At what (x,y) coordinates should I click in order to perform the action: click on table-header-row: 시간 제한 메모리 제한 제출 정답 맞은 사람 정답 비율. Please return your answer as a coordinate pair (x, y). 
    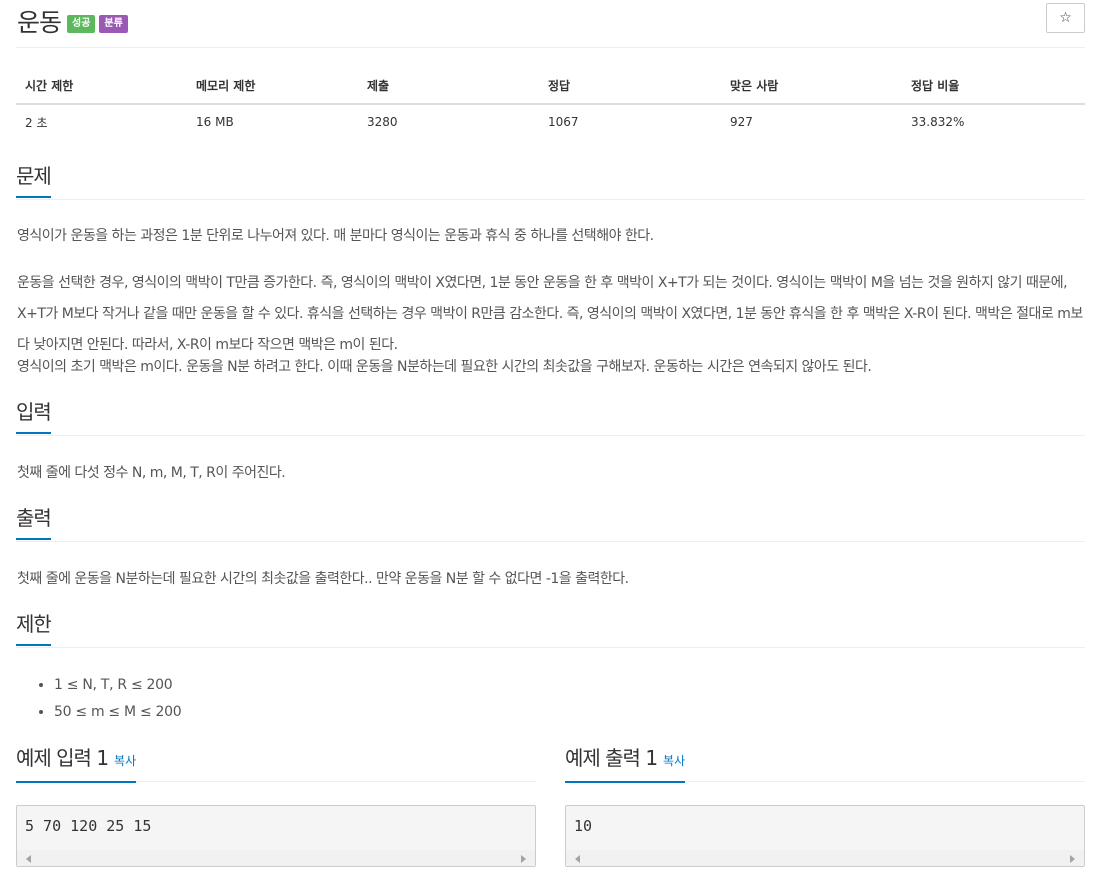
    Looking at the image, I should click on (550, 86).